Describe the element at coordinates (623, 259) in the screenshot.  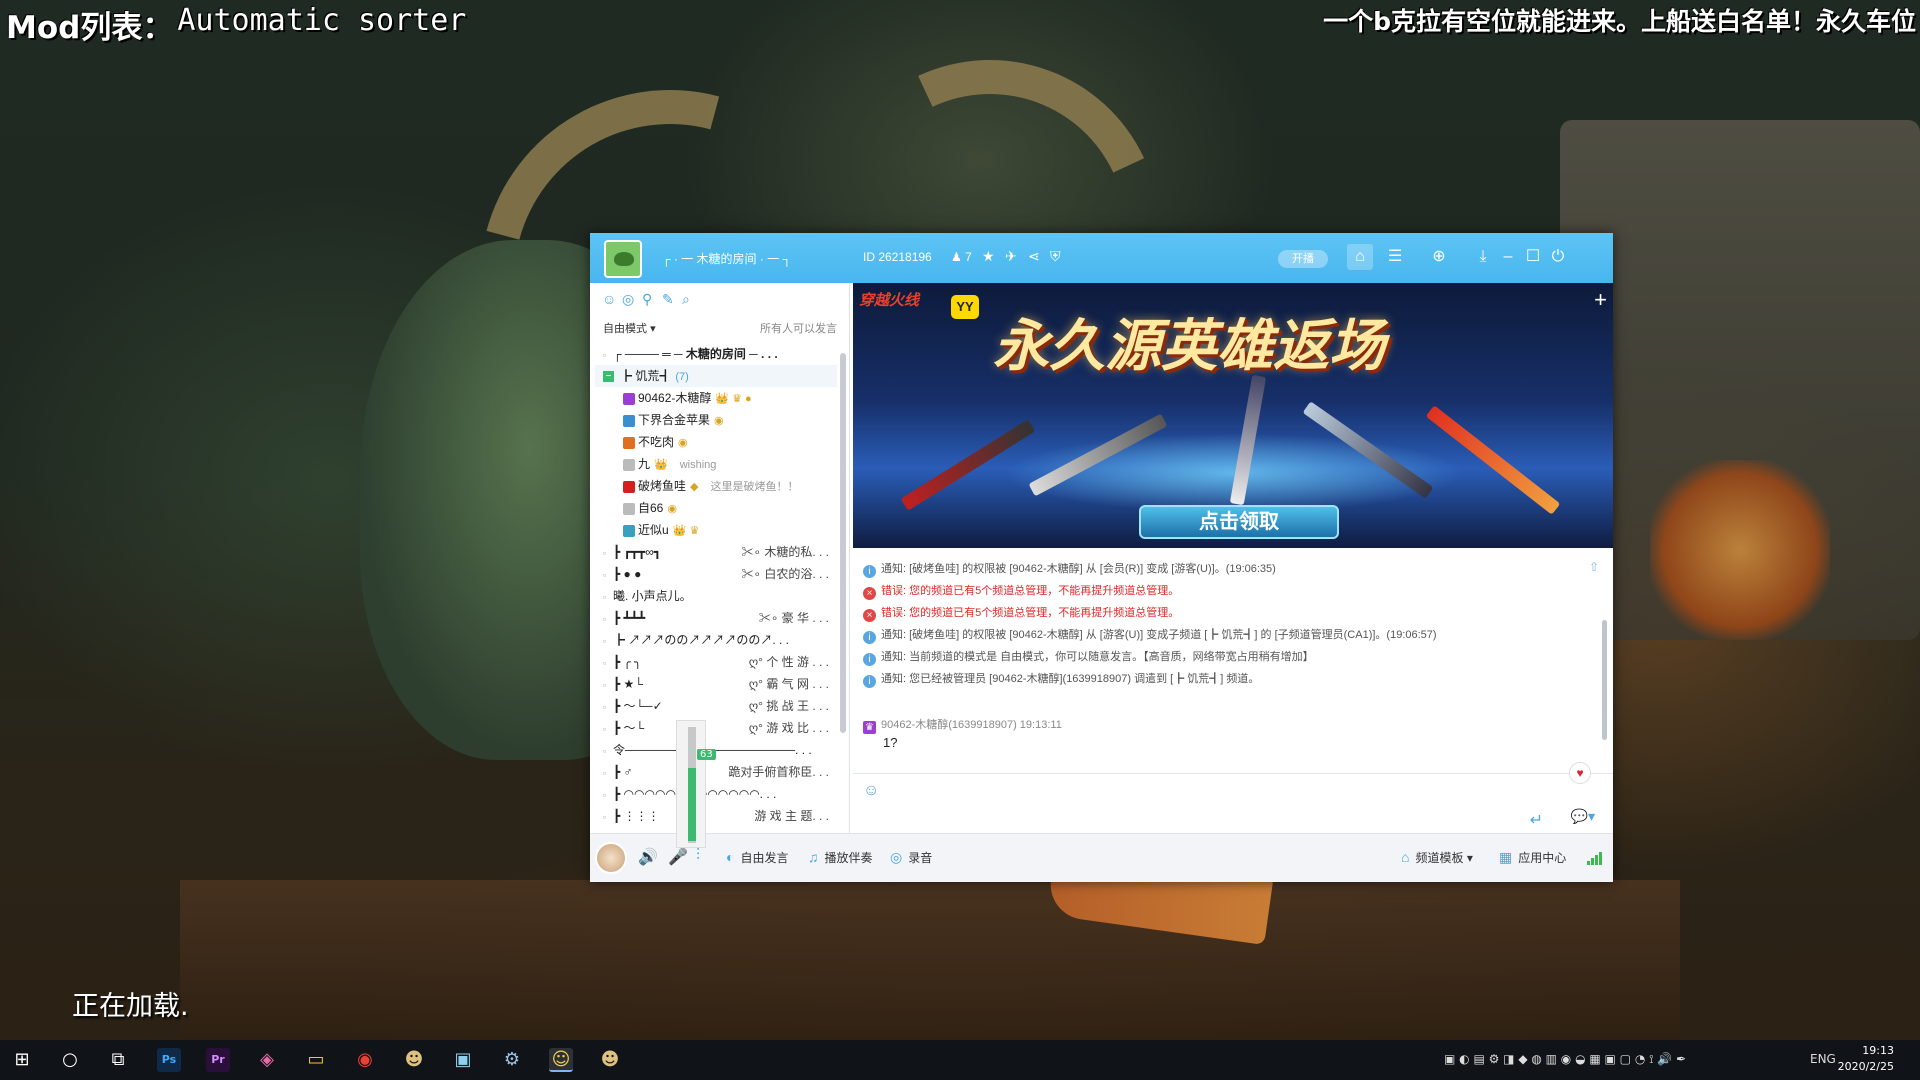
I see `room-avatar` at that location.